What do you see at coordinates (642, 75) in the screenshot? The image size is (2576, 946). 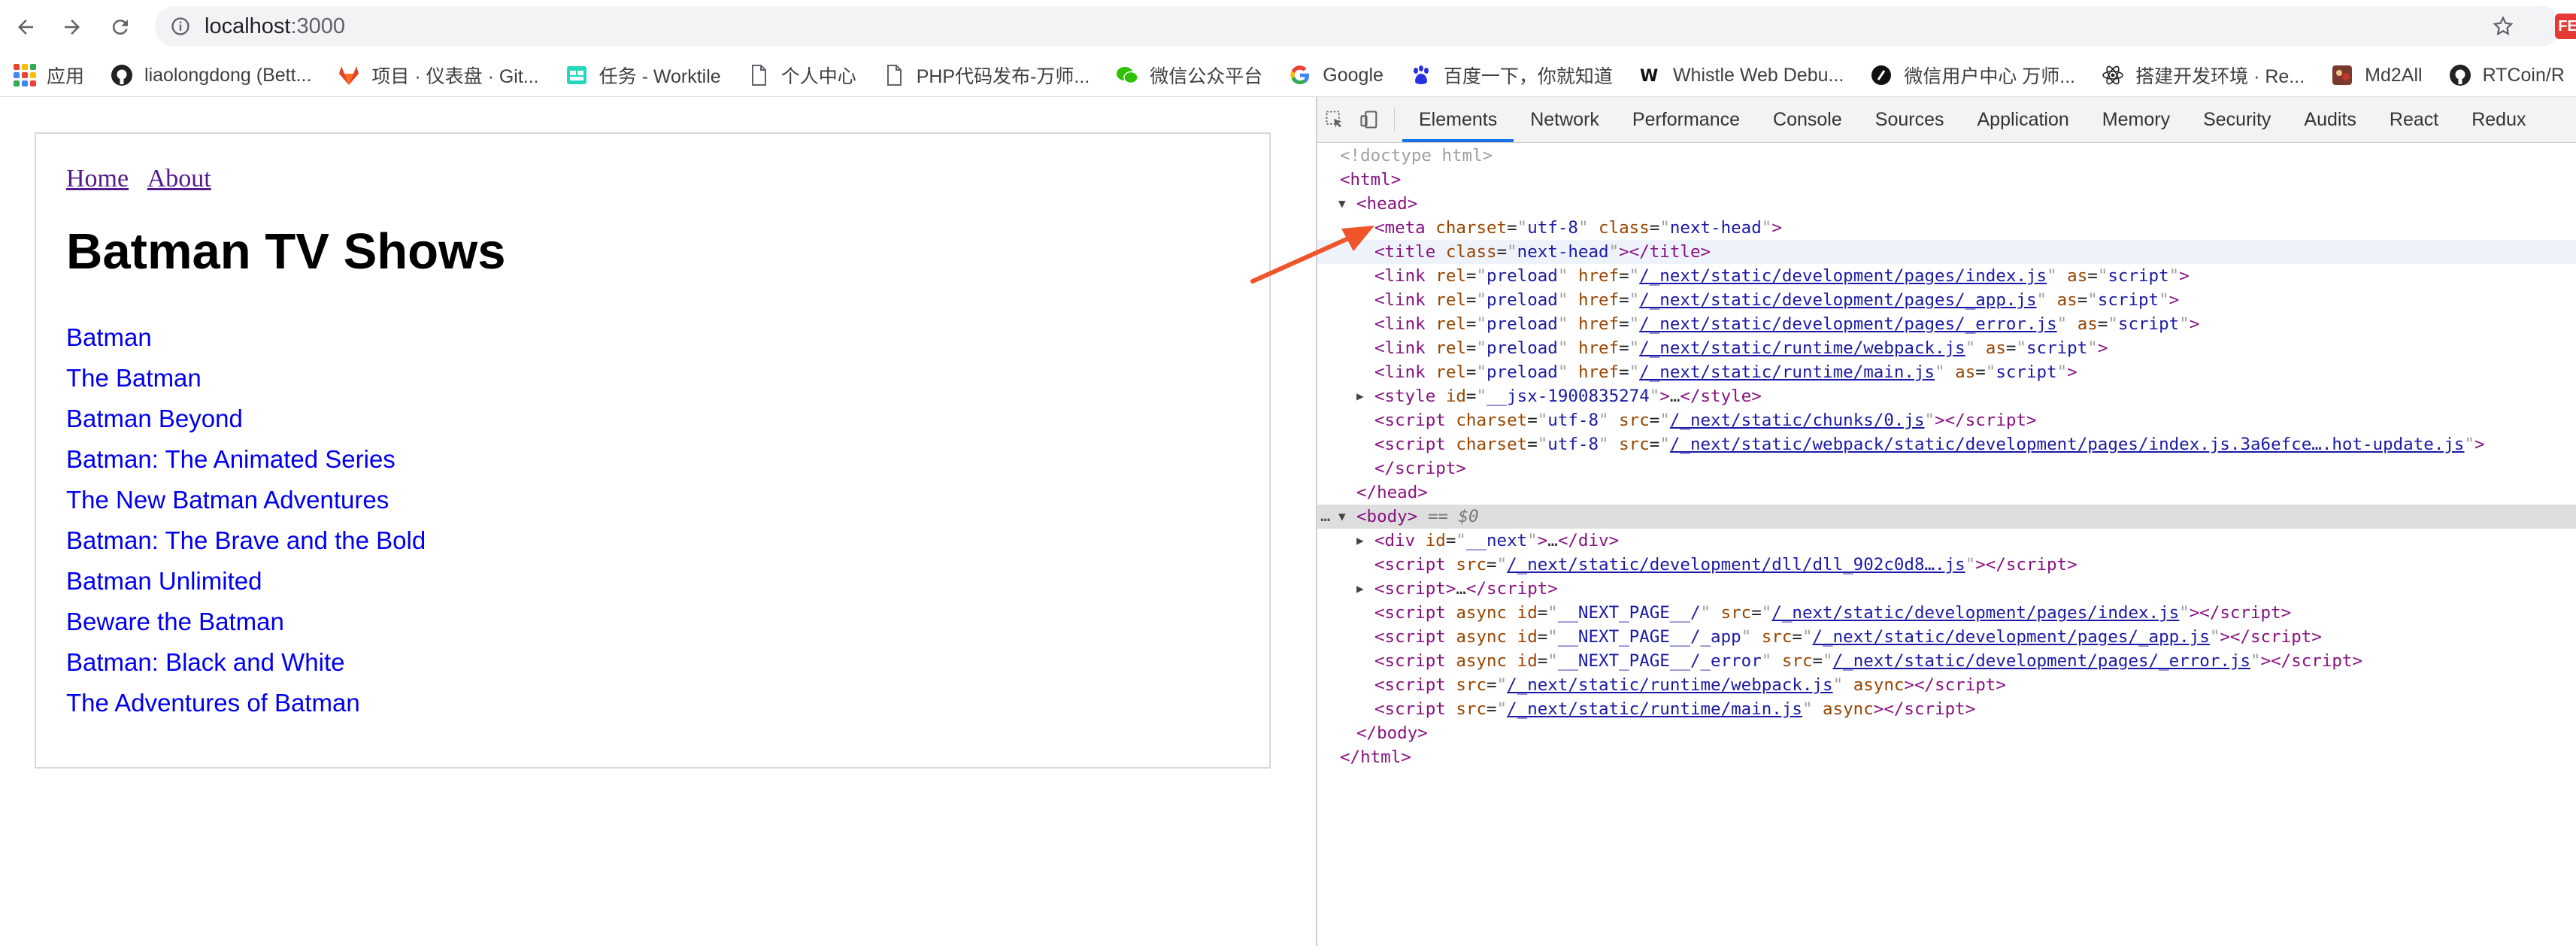 I see `bookmark-item: 任务 - Worktile` at bounding box center [642, 75].